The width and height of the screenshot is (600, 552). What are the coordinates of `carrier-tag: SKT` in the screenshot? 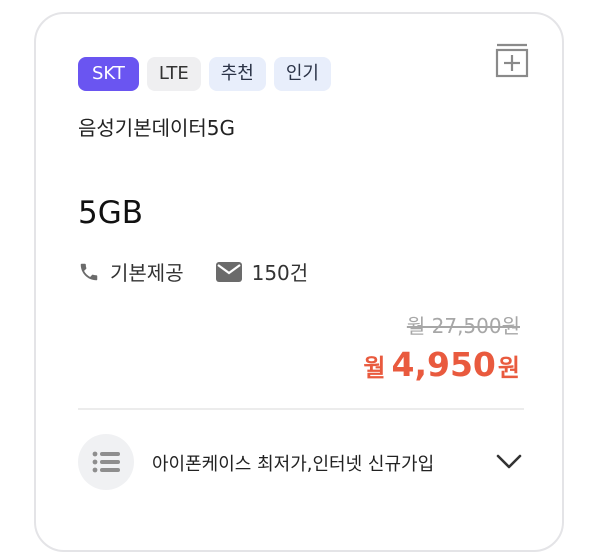 It's located at (108, 74).